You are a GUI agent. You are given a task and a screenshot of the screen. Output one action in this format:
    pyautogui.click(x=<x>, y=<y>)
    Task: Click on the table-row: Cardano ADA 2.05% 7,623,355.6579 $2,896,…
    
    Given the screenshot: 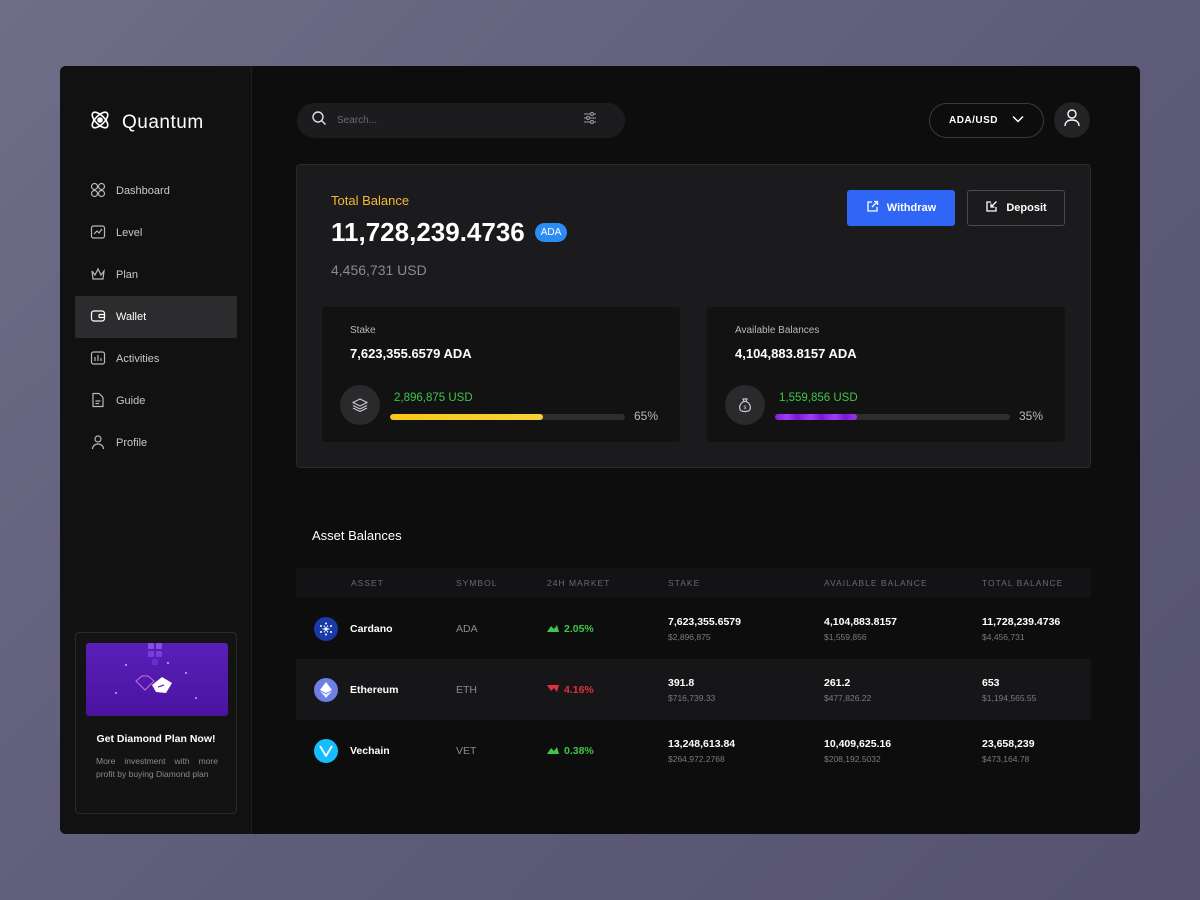 What is the action you would take?
    pyautogui.click(x=693, y=628)
    